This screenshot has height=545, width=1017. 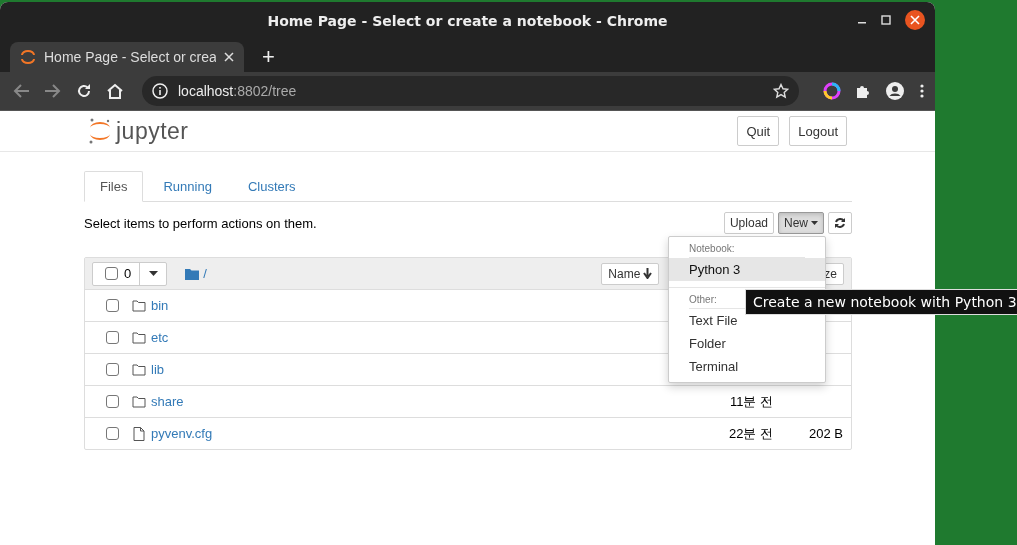 I want to click on file-icon, so click(x=139, y=433).